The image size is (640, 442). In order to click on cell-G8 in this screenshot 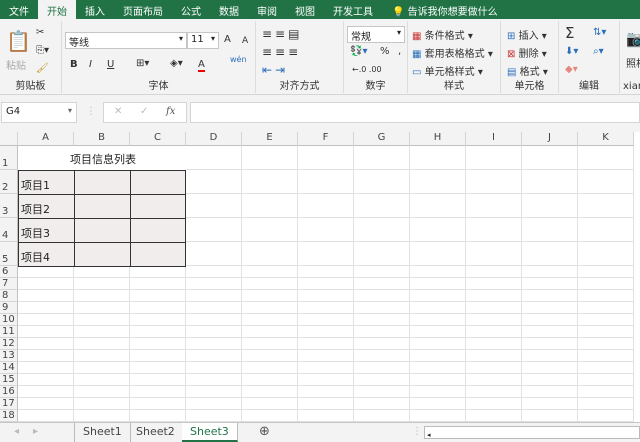, I will do `click(382, 296)`.